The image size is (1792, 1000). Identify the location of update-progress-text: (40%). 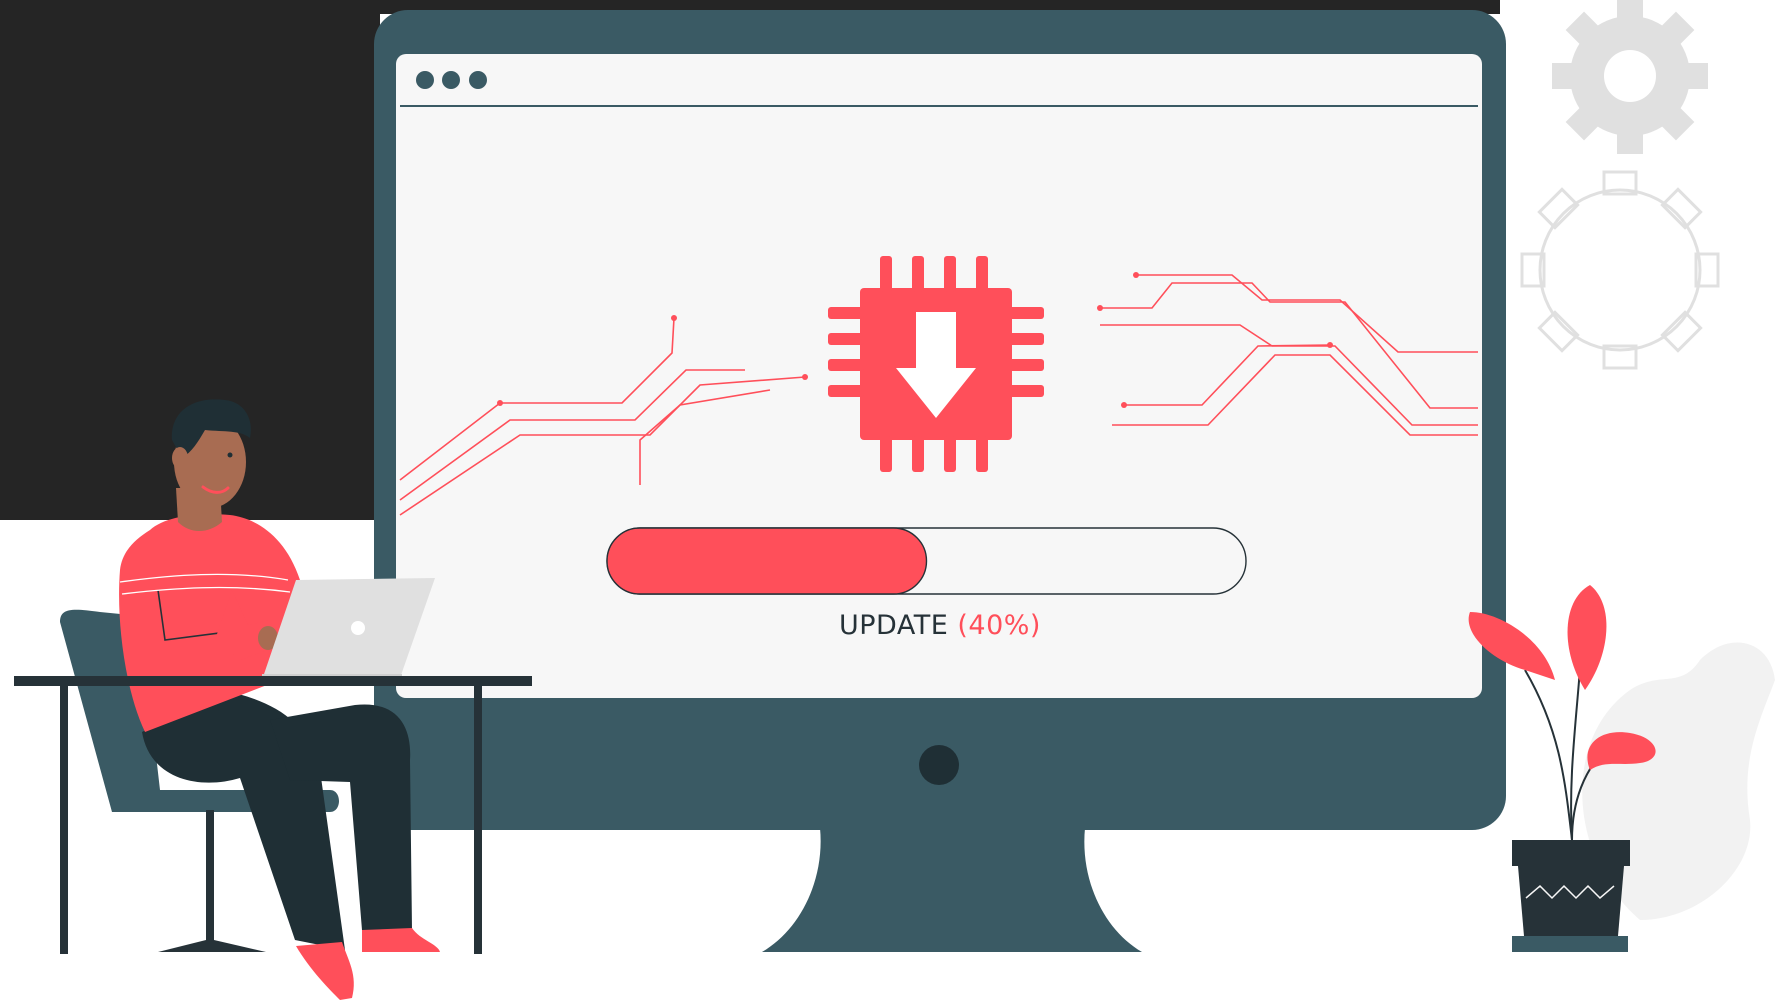
(999, 625).